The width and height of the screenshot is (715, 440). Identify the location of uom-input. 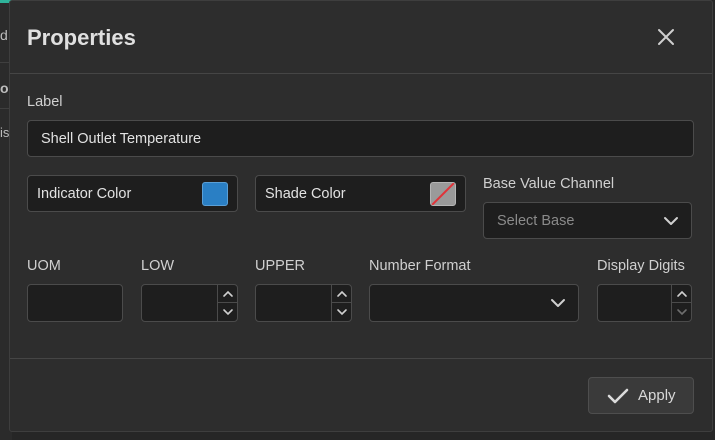
(75, 303).